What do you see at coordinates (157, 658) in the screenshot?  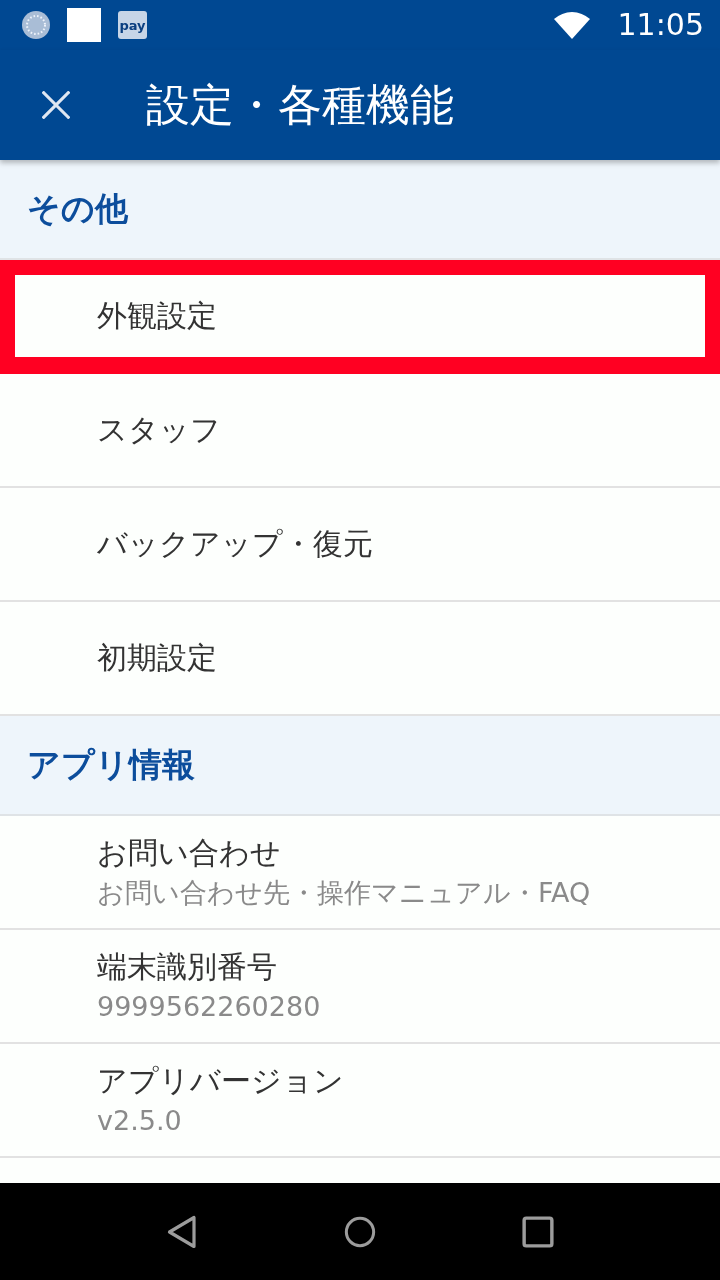 I see `item-title: 初期設定` at bounding box center [157, 658].